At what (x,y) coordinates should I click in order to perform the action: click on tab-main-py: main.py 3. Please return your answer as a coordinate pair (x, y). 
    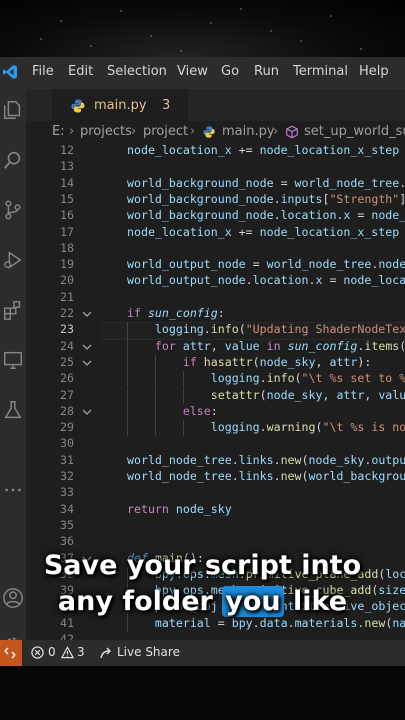
    Looking at the image, I should click on (120, 105).